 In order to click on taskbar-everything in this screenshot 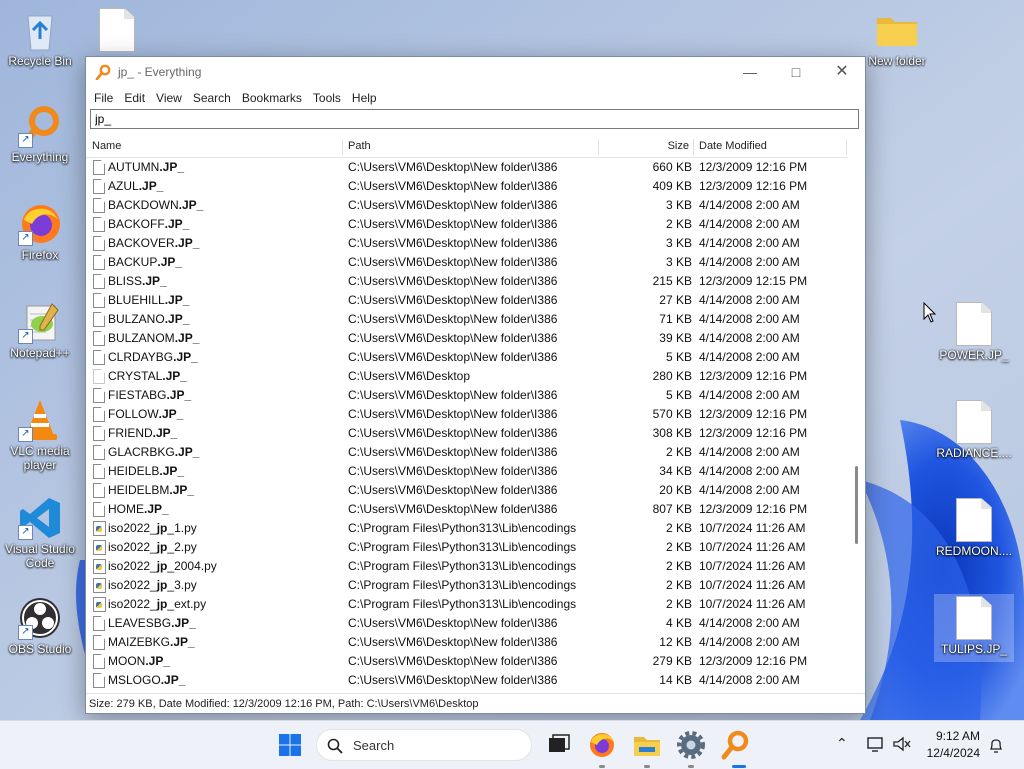, I will do `click(735, 745)`.